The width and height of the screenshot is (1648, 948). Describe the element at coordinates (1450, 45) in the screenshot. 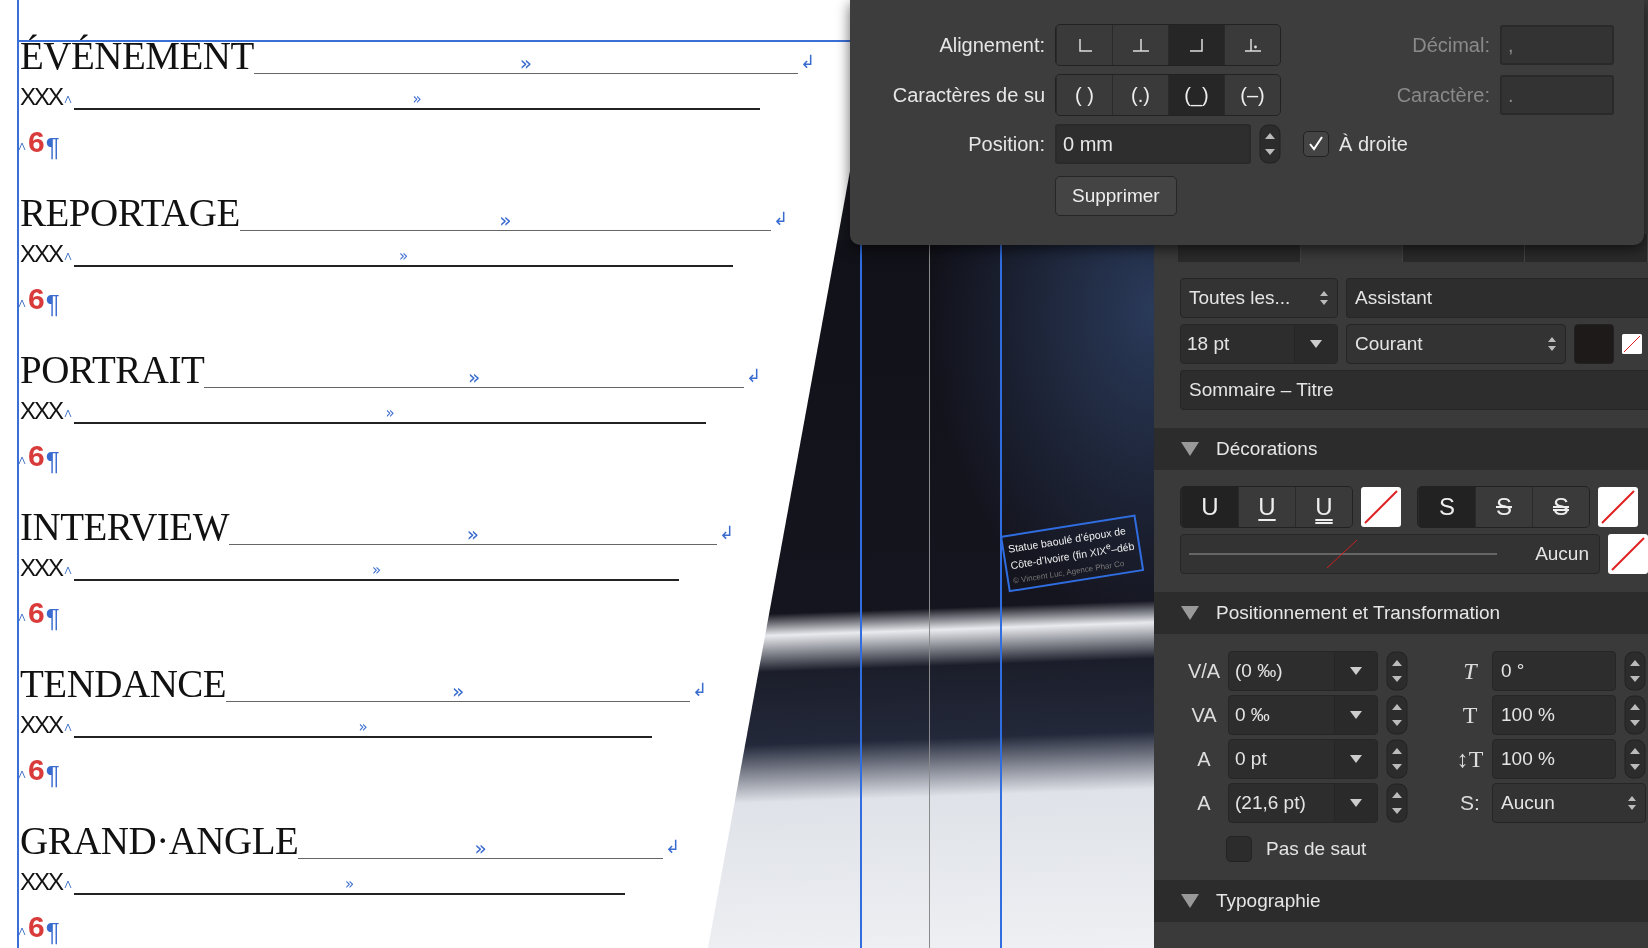

I see `field-label: Décimal:` at that location.